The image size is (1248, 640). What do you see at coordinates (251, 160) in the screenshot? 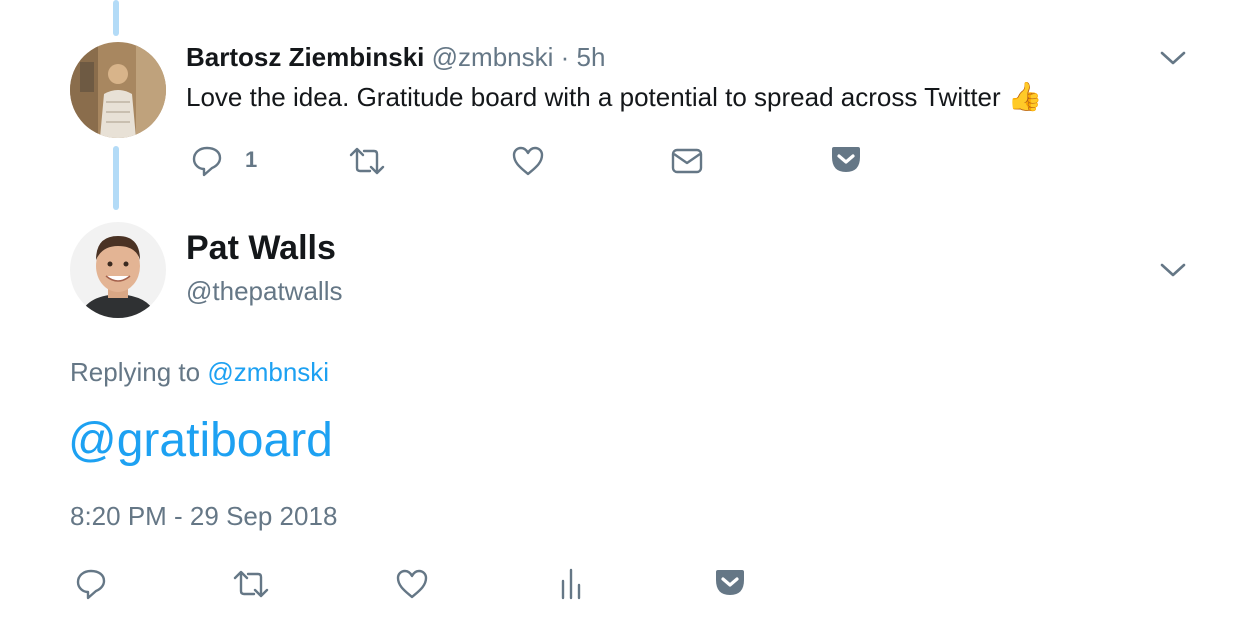
I see `reply-count: 1` at bounding box center [251, 160].